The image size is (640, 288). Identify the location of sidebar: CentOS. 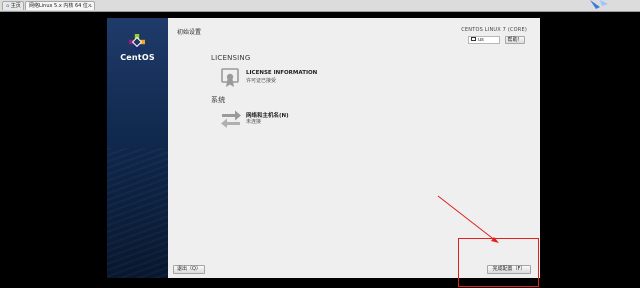
(137, 148).